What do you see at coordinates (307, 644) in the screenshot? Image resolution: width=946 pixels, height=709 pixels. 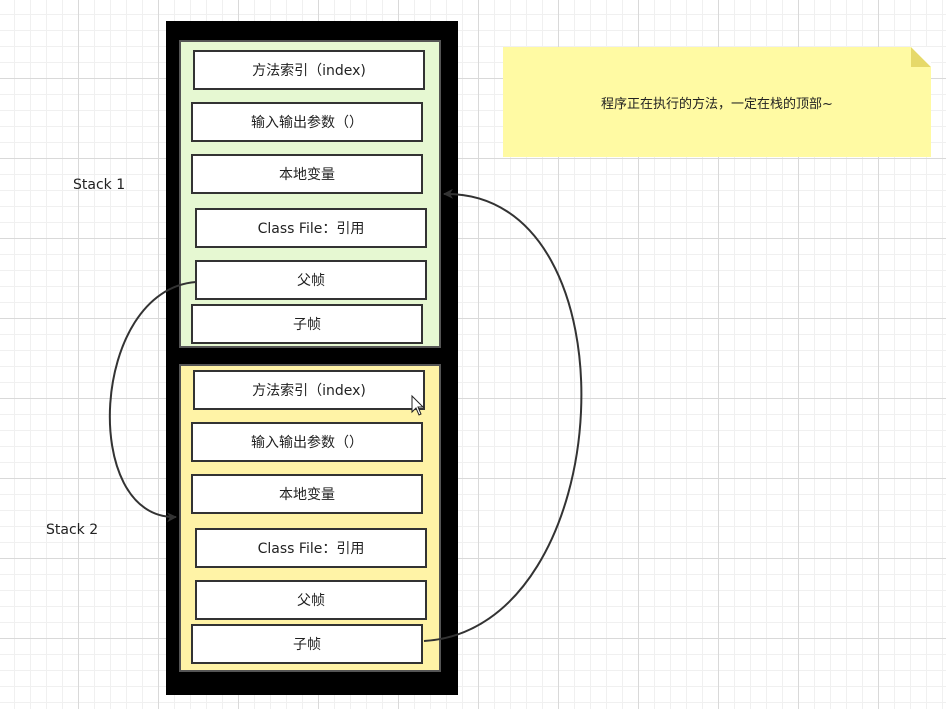 I see `stack2-child-frame-cell: 子帧` at bounding box center [307, 644].